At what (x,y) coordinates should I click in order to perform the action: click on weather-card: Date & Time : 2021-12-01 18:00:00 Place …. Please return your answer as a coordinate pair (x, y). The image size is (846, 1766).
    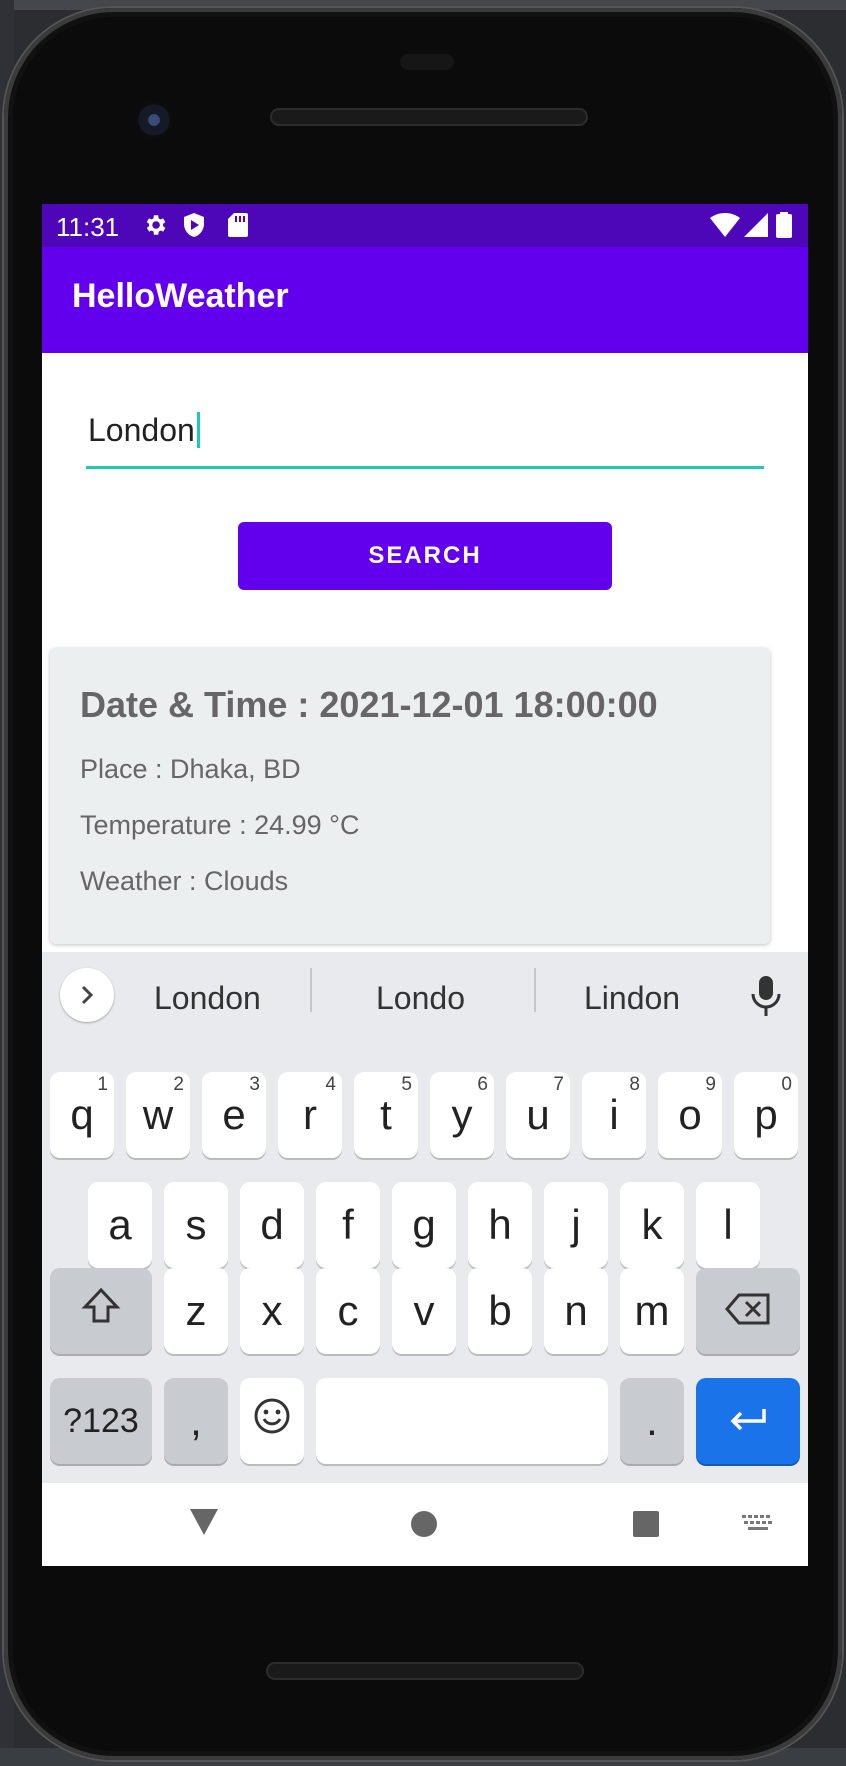
    Looking at the image, I should click on (410, 796).